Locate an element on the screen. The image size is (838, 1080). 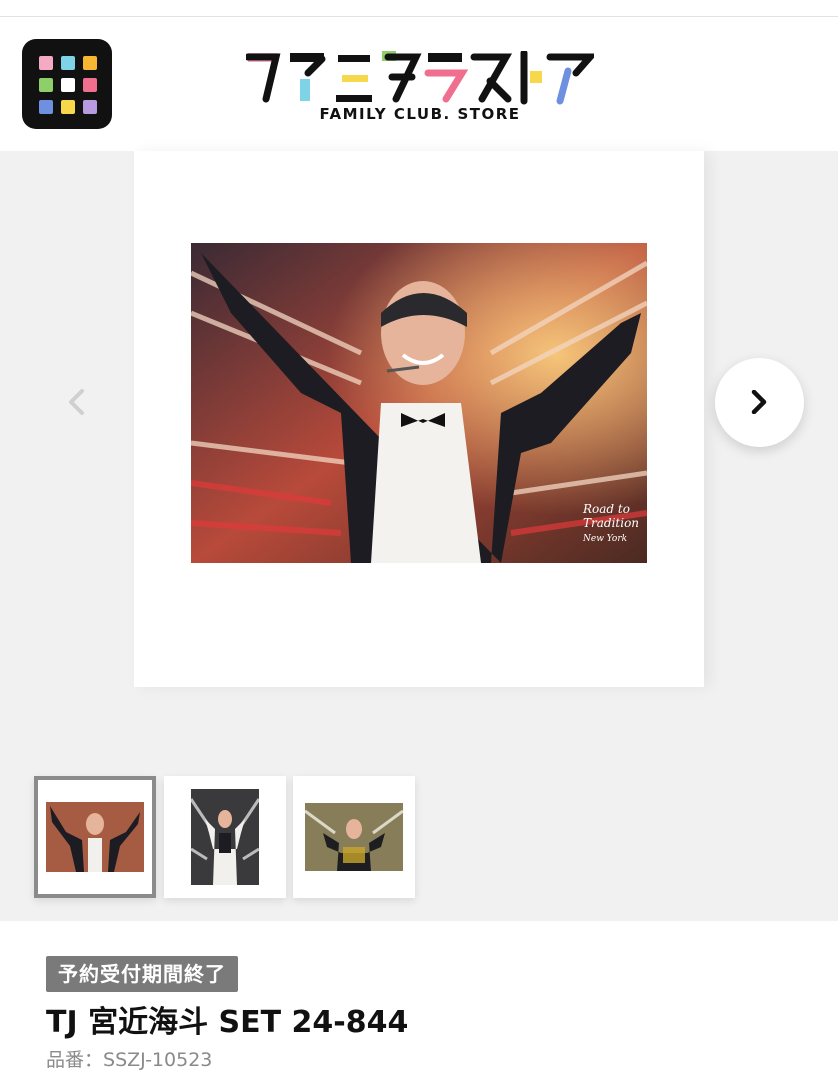
site-header: FAMILY CLUB. STORE is located at coordinates (419, 84).